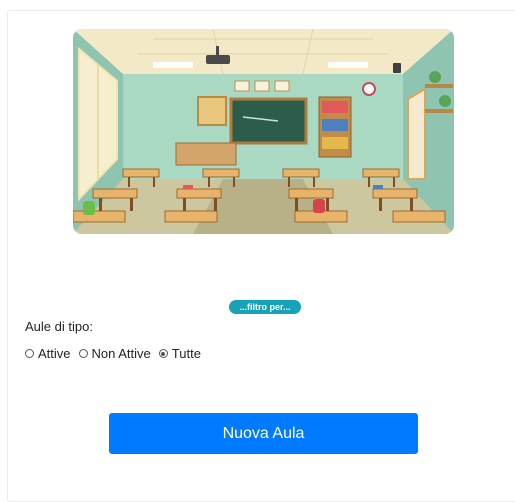 This screenshot has height=502, width=515. I want to click on filter-radio-group: Attive Non Attive Tutte, so click(117, 353).